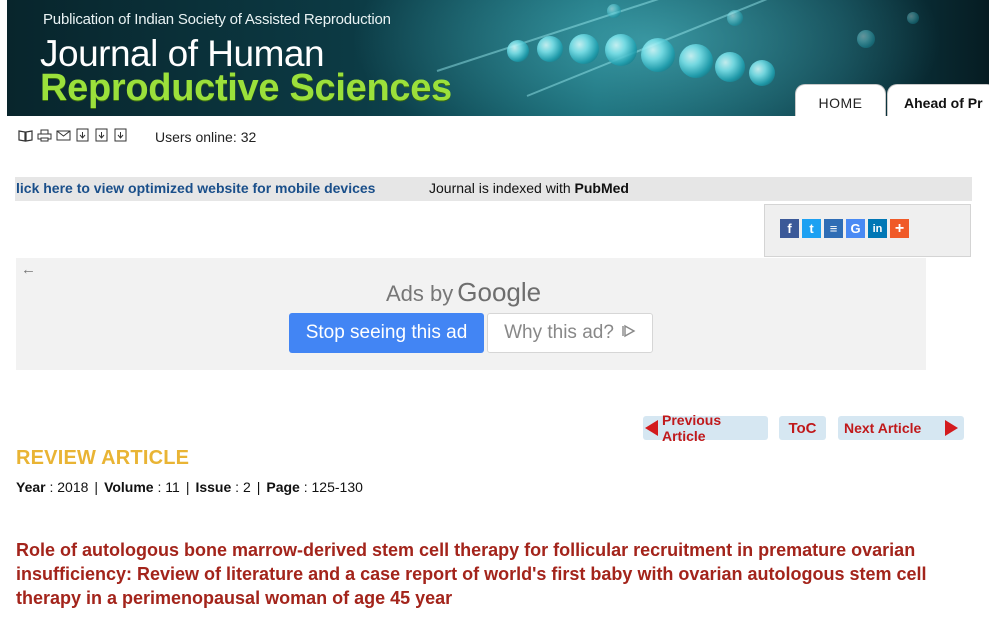  What do you see at coordinates (692, 428) in the screenshot?
I see `previous-article-label: Previous Article` at bounding box center [692, 428].